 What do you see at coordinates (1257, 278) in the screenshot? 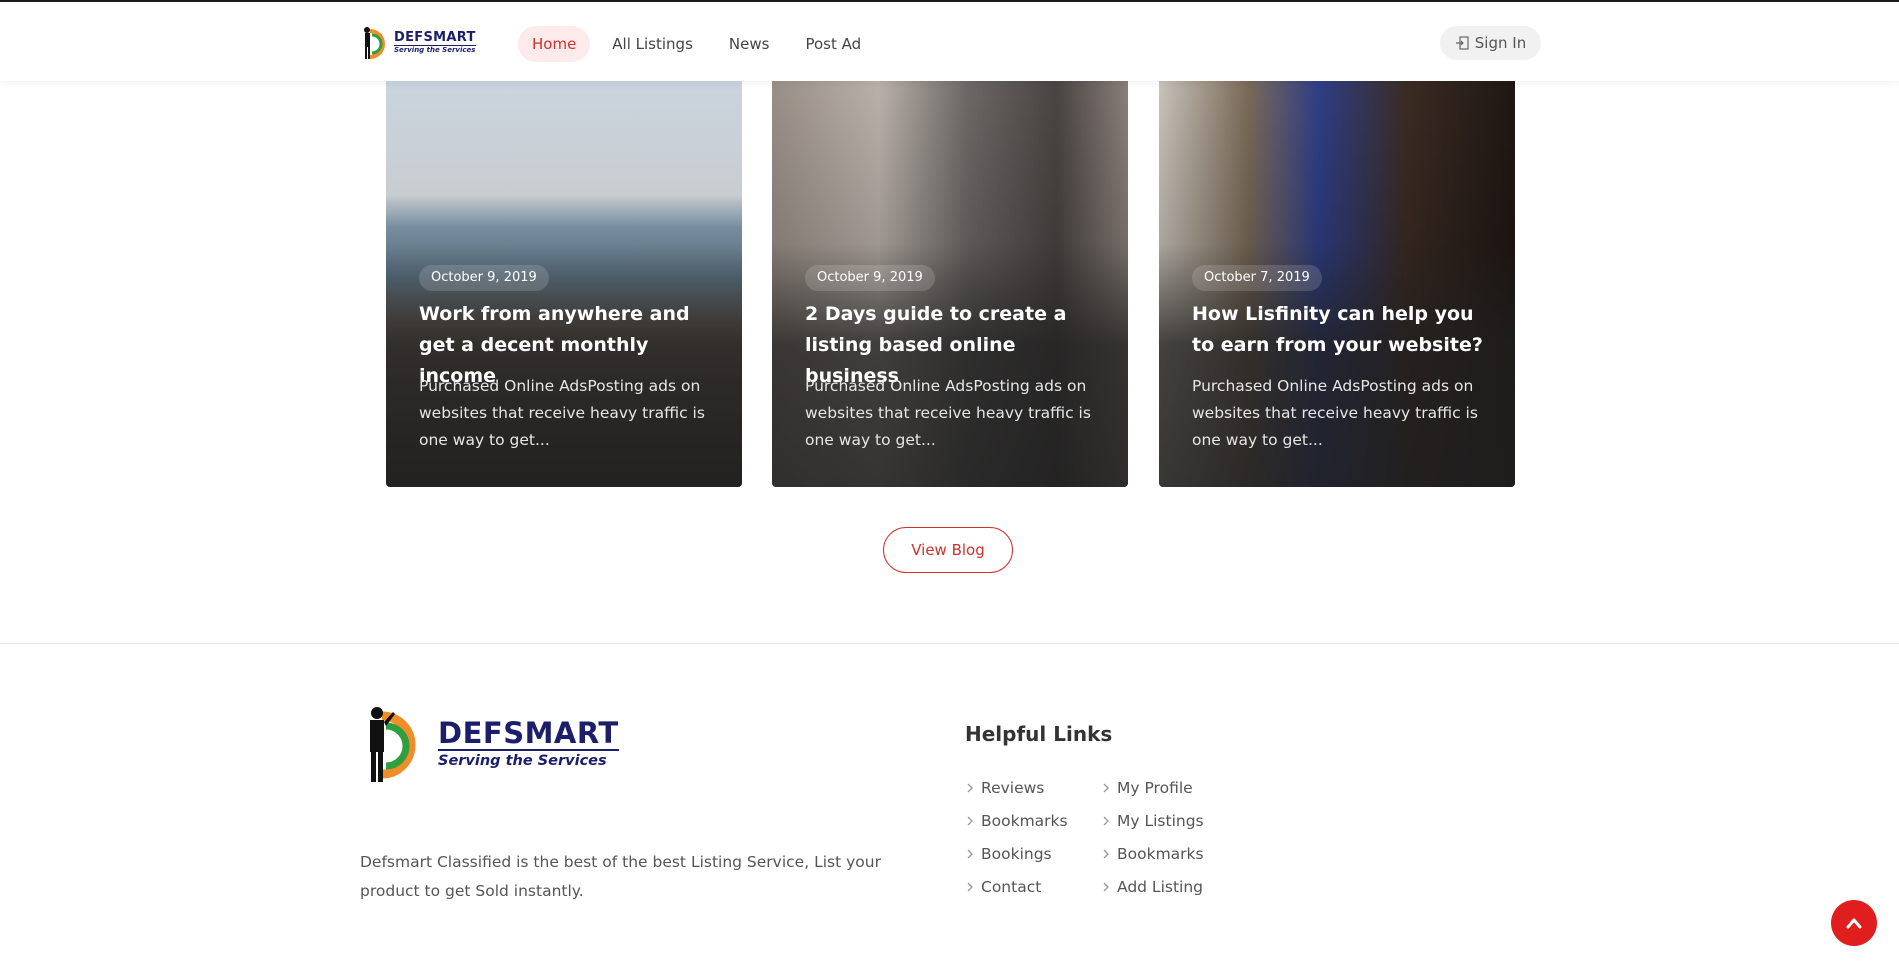
I see `blog-card-date: October 7, 2019` at bounding box center [1257, 278].